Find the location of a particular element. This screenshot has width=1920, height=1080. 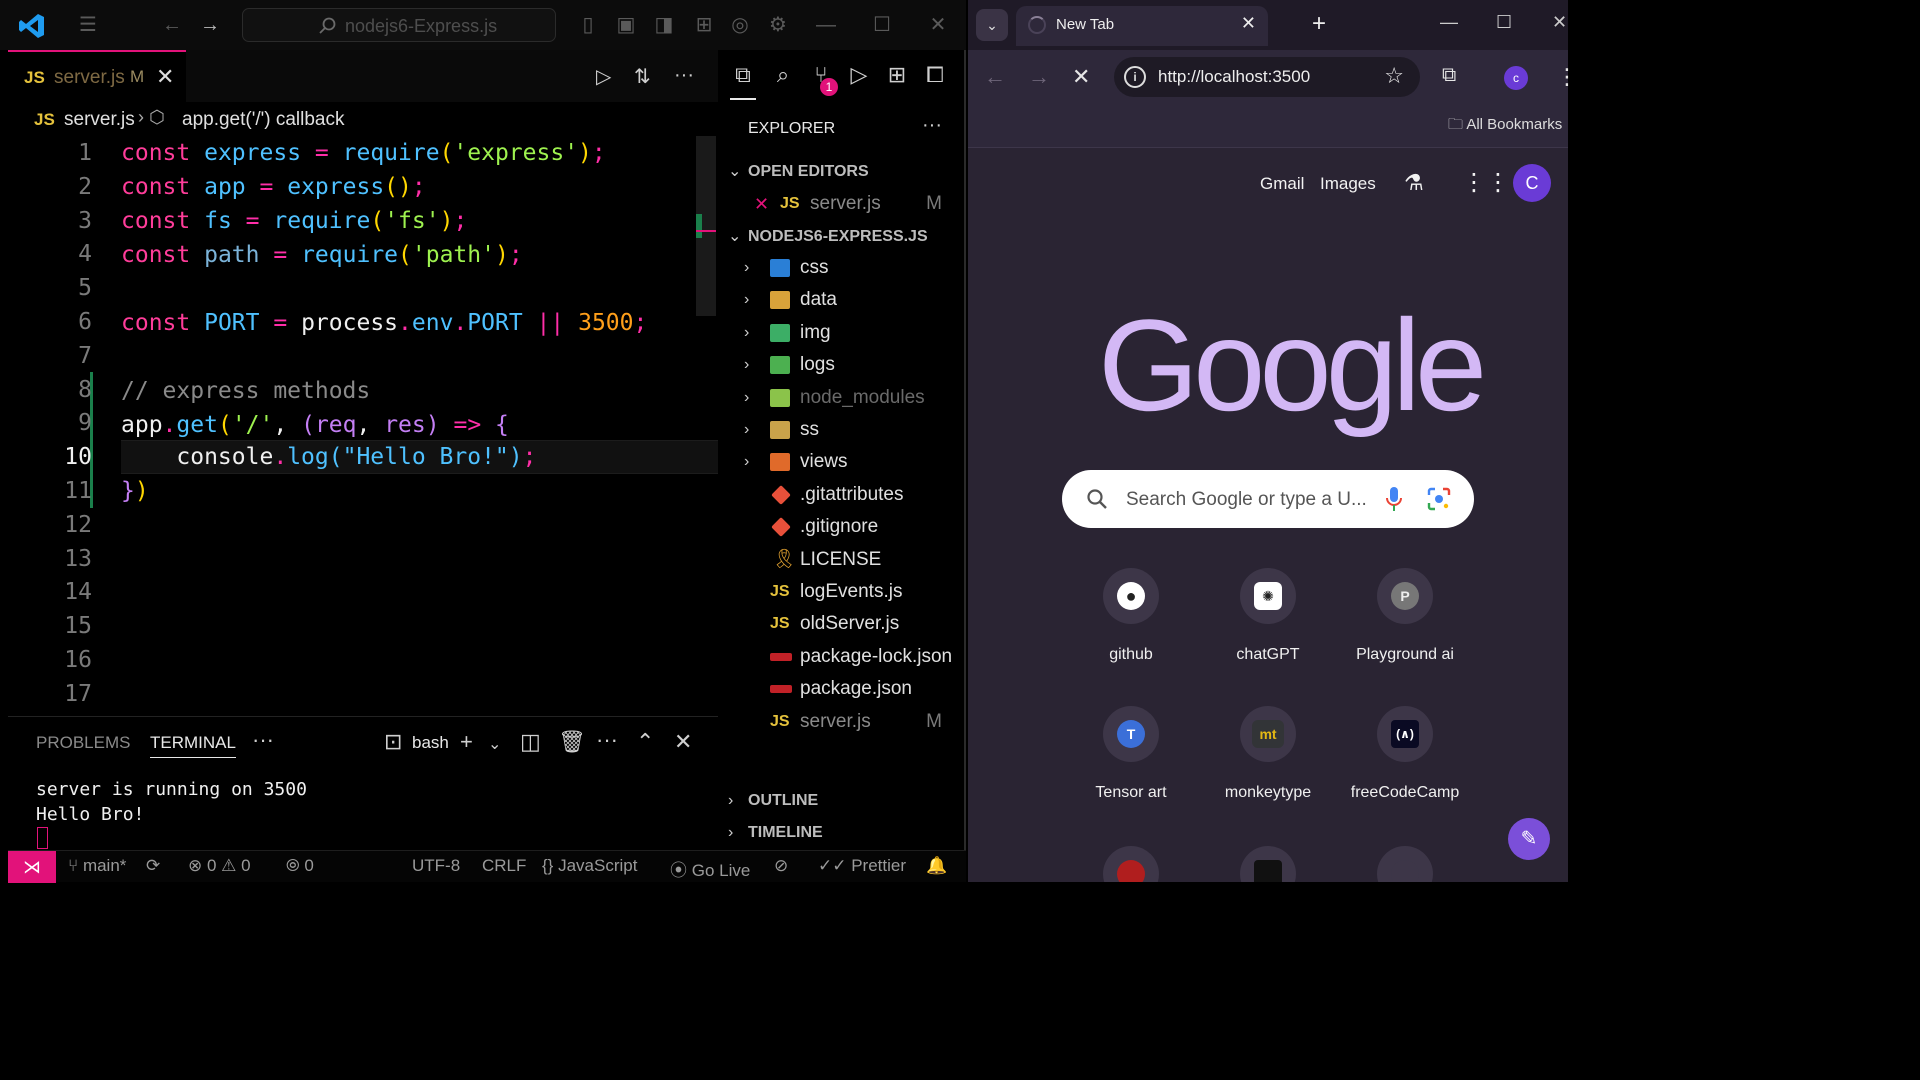

close-editor-icon: ✕ is located at coordinates (761, 204).